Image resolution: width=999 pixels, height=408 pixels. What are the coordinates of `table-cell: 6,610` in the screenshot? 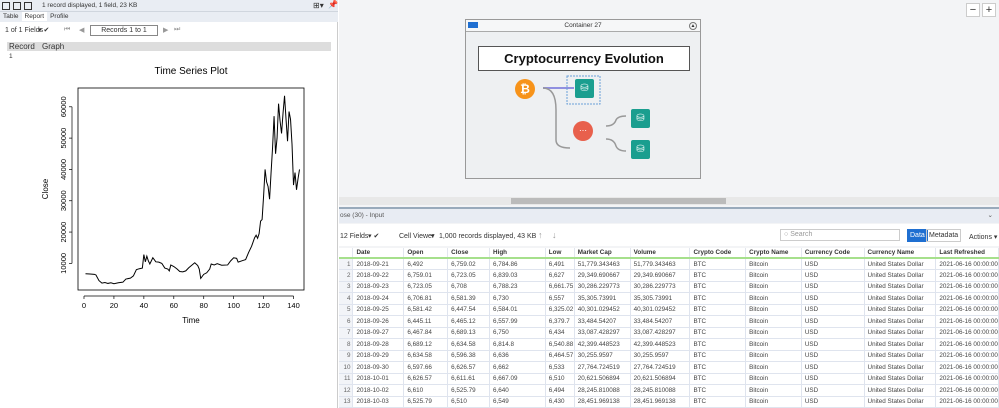 It's located at (426, 390).